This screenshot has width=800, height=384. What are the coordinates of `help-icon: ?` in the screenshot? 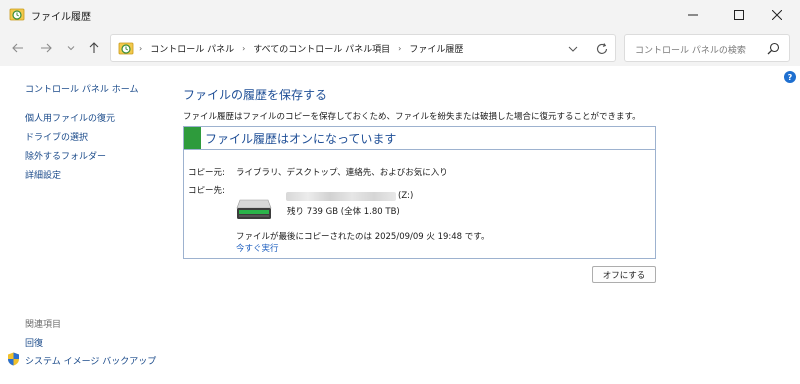 It's located at (790, 77).